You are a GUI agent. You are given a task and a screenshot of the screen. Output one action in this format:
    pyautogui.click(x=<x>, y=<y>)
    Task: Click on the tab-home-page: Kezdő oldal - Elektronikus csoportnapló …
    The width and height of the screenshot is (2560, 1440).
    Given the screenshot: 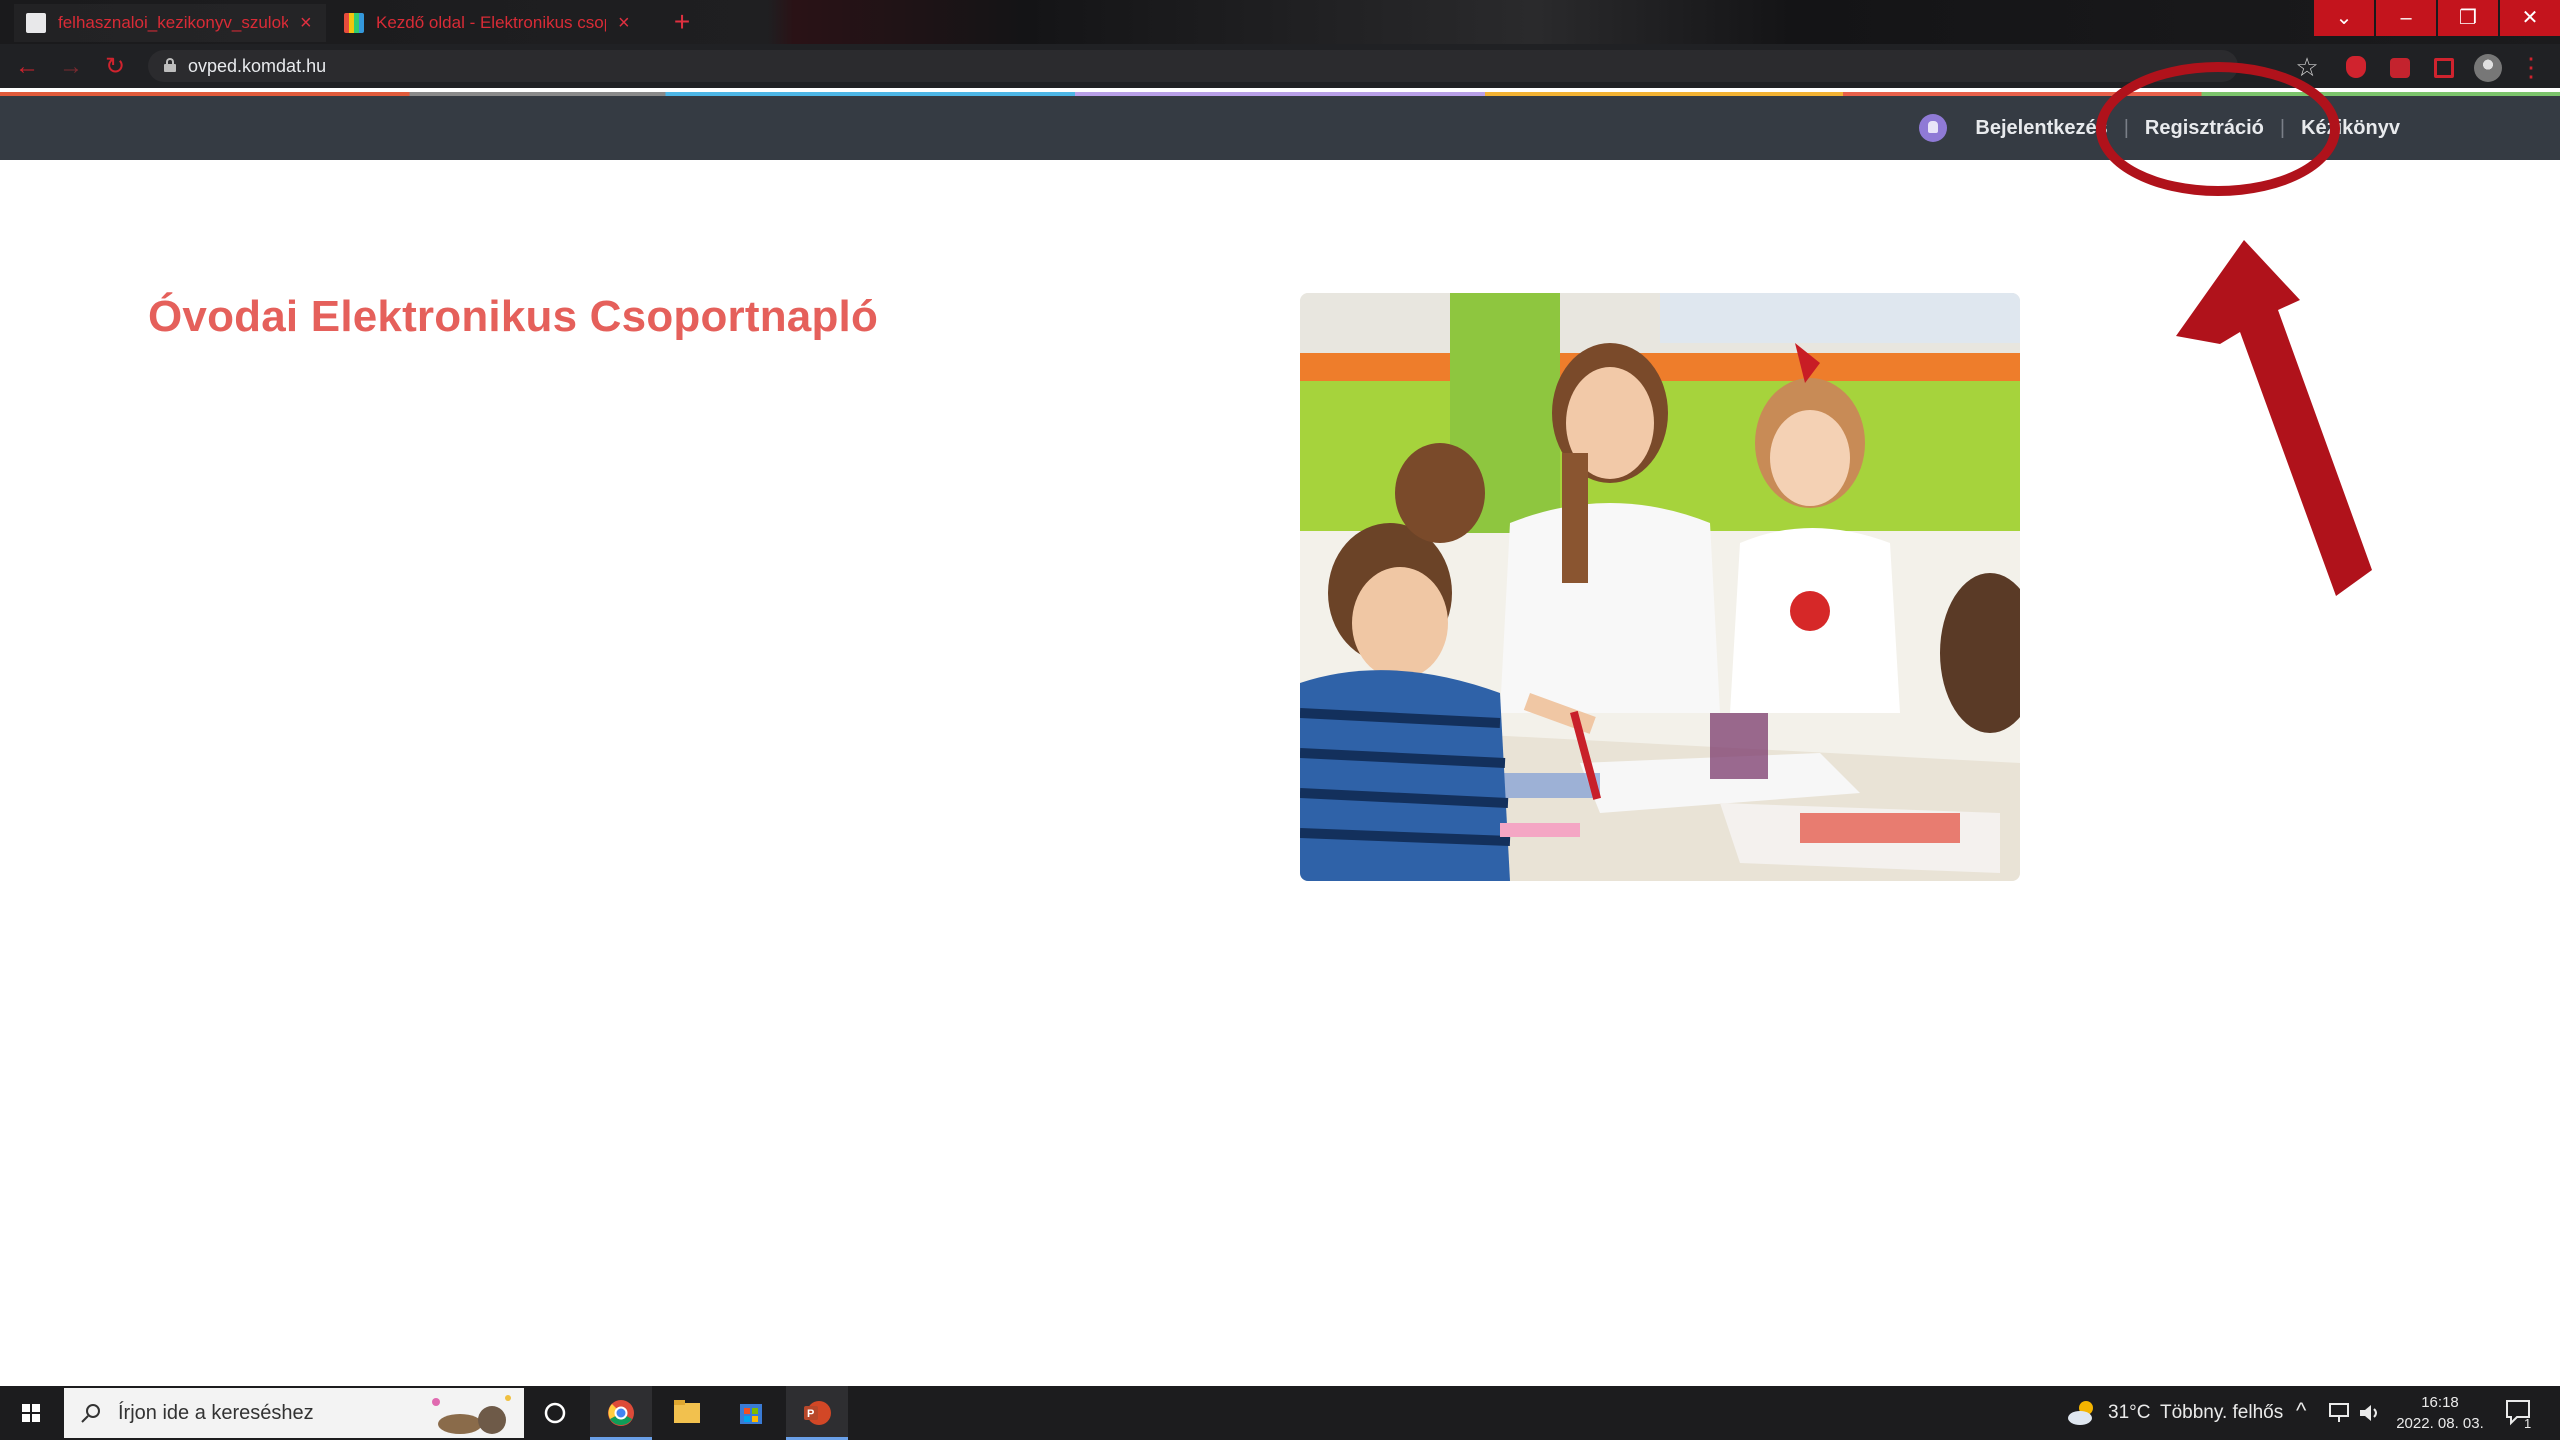 What is the action you would take?
    pyautogui.click(x=488, y=23)
    